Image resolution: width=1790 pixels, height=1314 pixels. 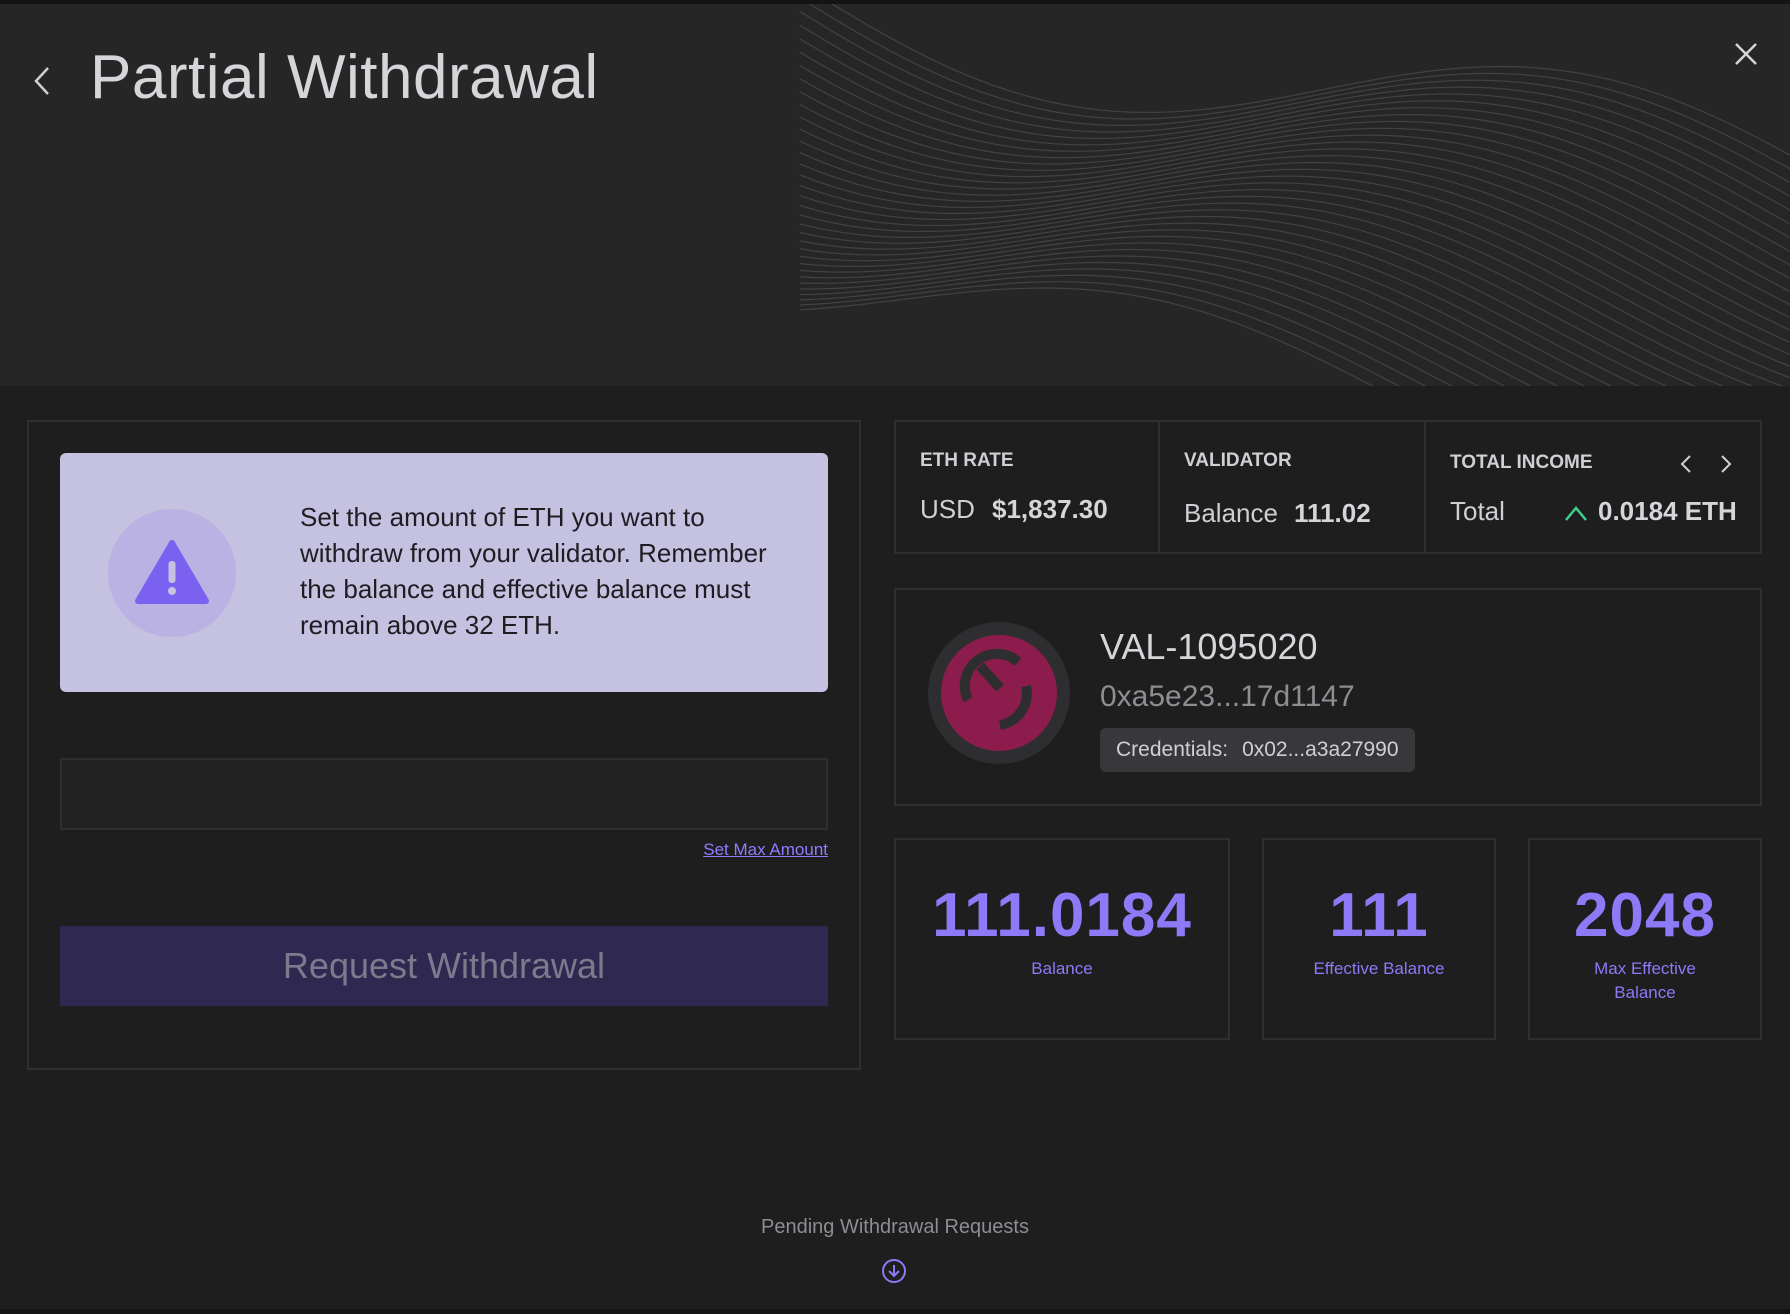 I want to click on arrow-down-circle-icon, so click(x=894, y=1271).